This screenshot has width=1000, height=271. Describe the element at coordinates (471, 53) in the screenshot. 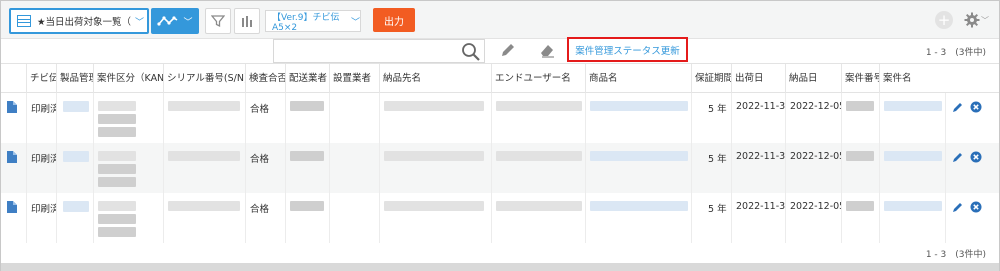

I see `search-button` at that location.